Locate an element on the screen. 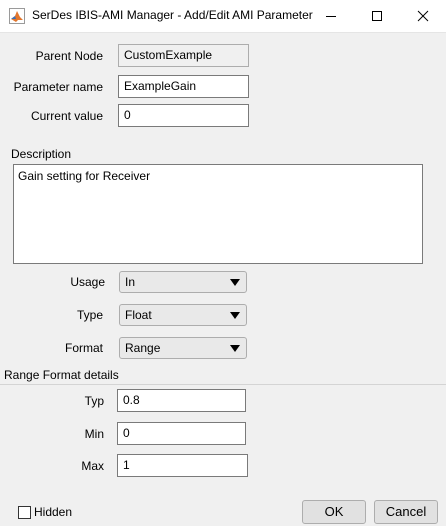 This screenshot has width=446, height=526. parent-node-field: CustomExample is located at coordinates (183, 55).